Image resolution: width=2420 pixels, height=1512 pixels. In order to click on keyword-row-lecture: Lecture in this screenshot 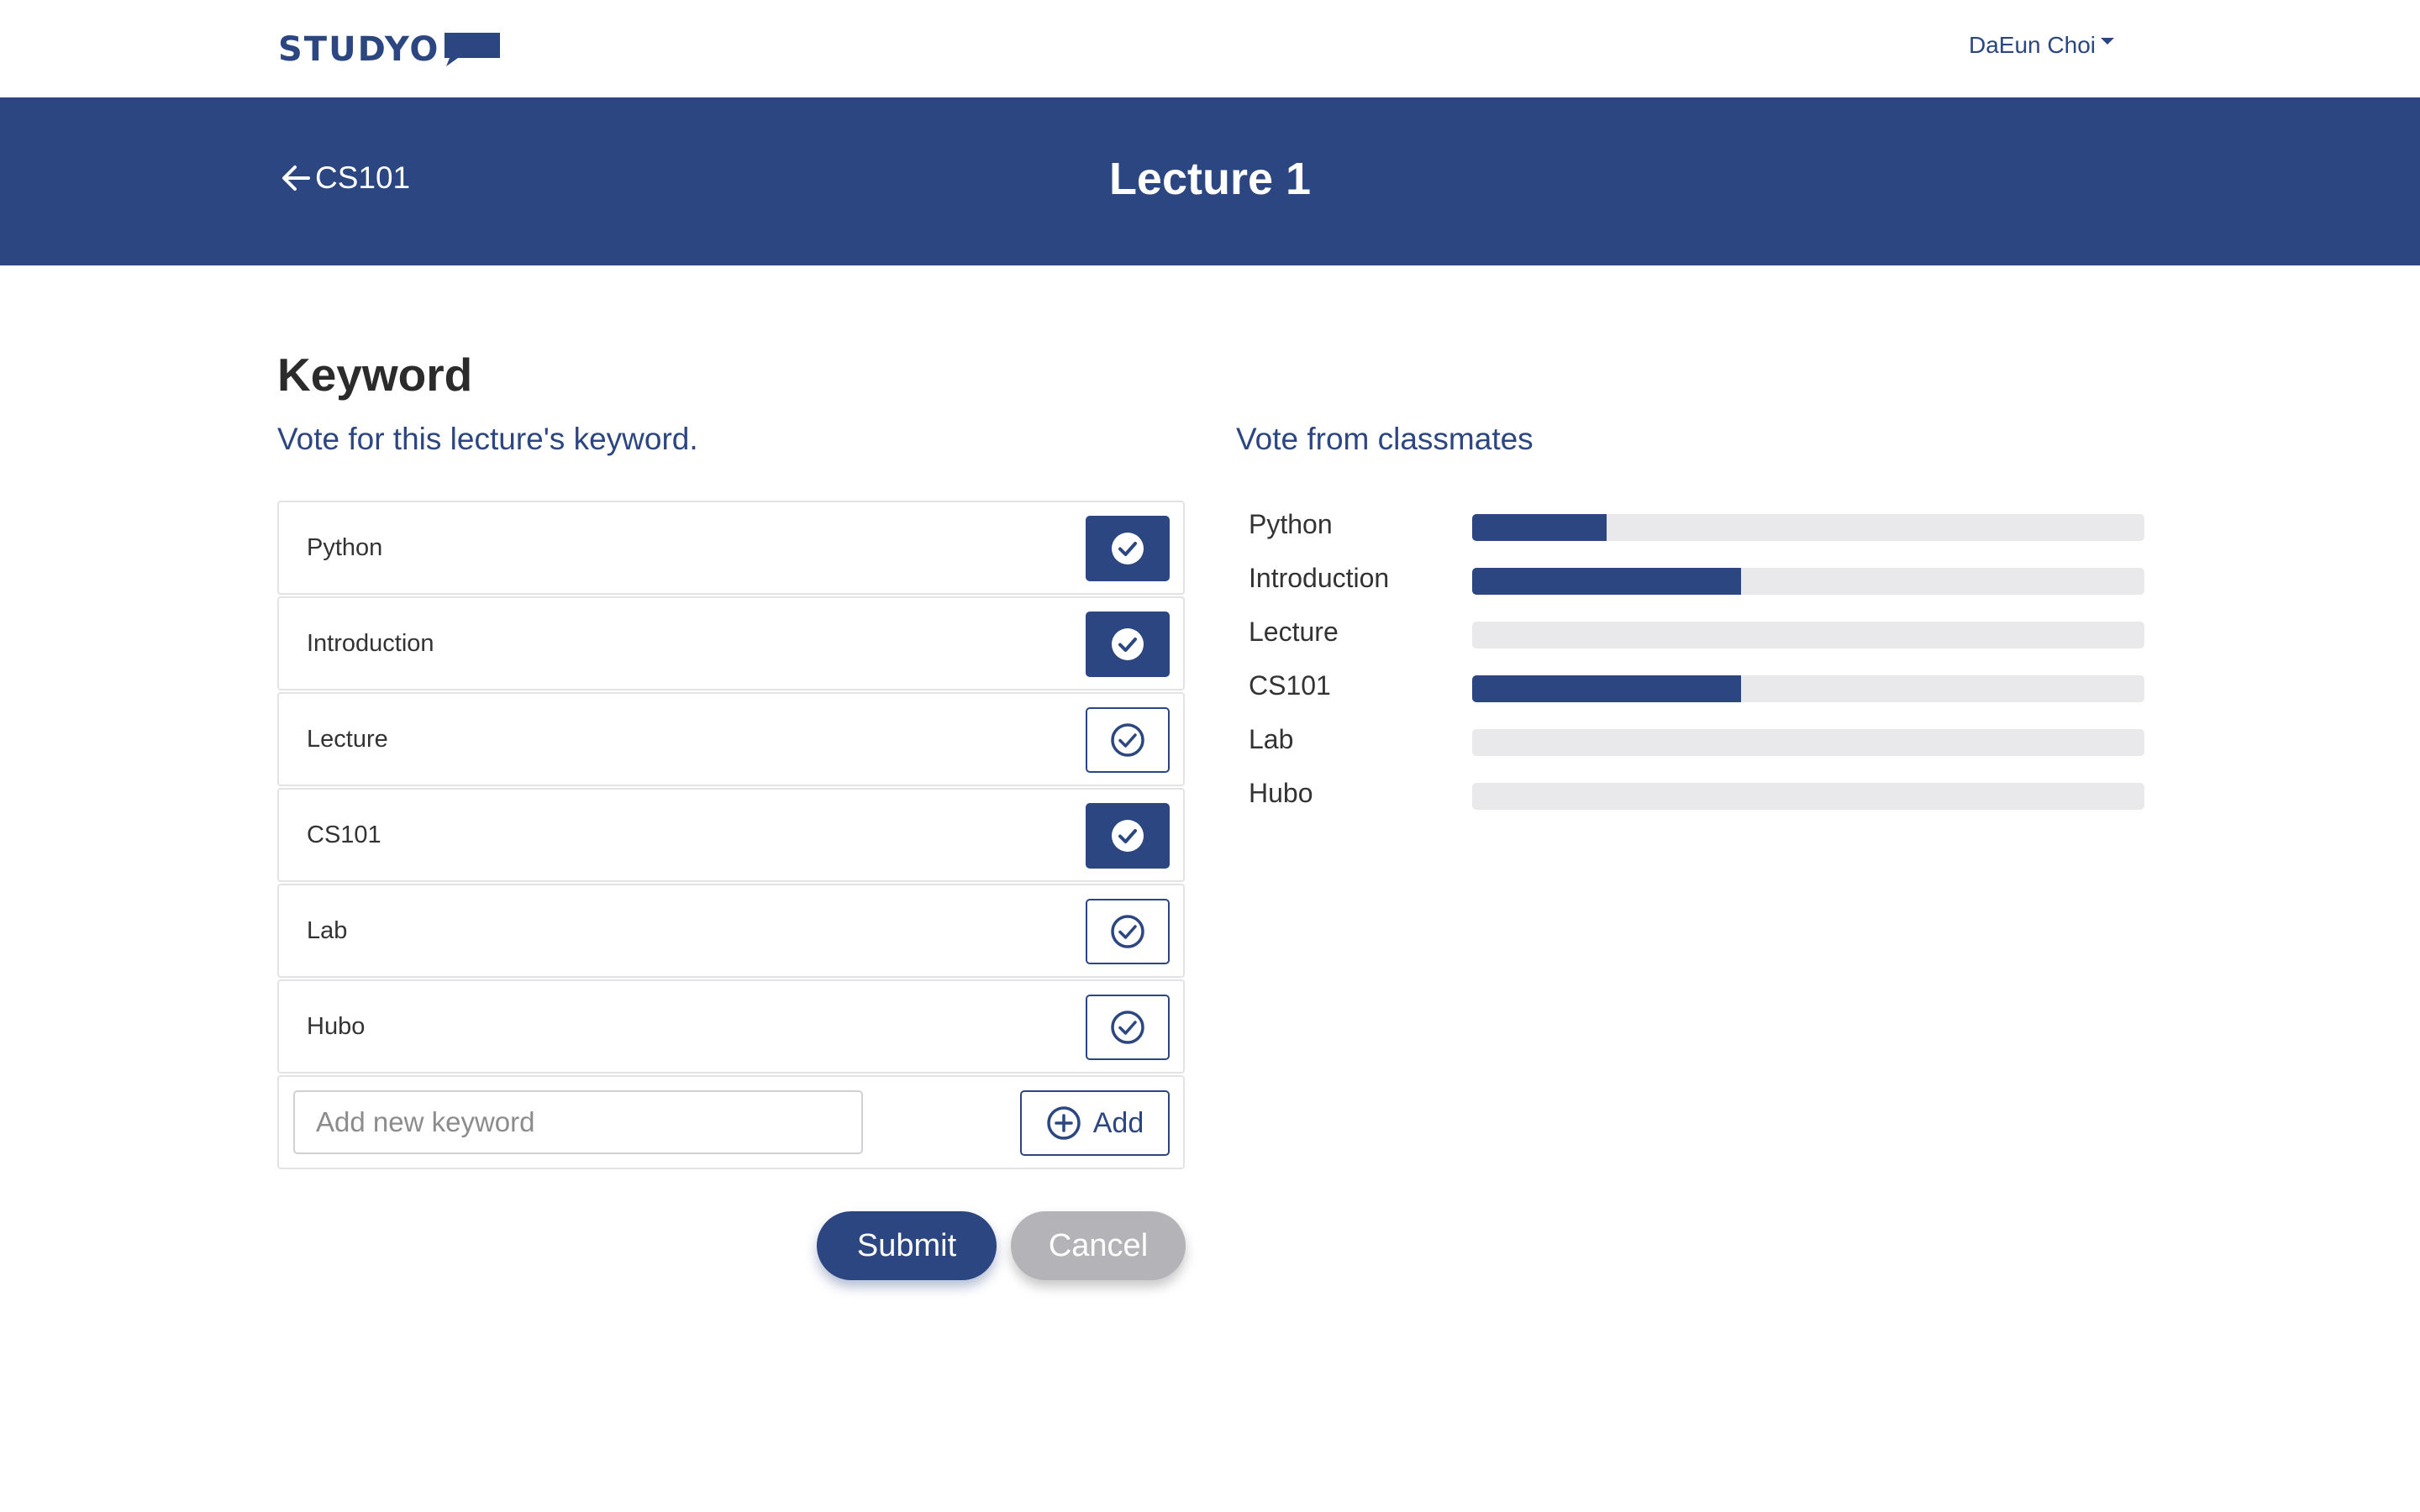, I will do `click(731, 739)`.